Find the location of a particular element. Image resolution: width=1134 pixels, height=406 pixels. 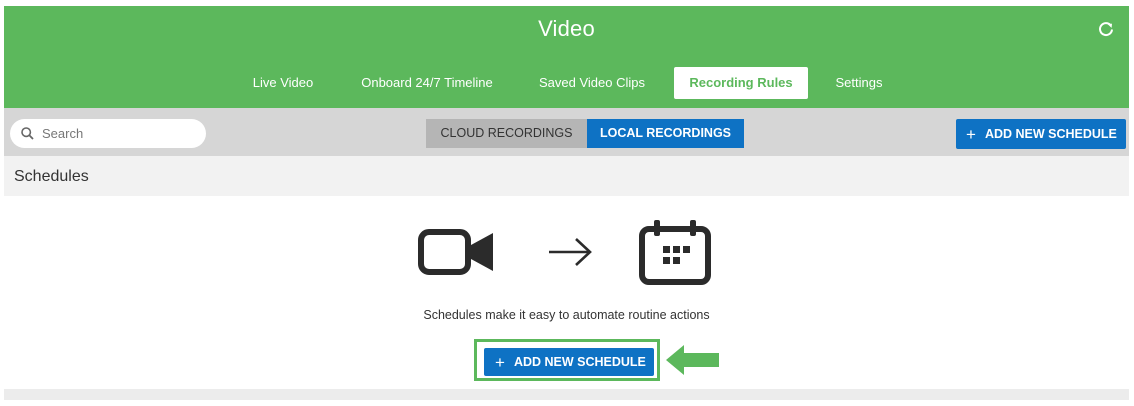

arrow-right-icon is located at coordinates (570, 252).